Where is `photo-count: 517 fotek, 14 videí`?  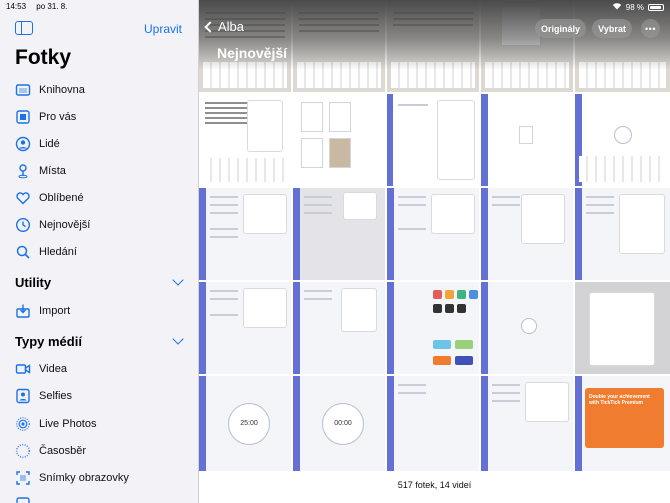
photo-count: 517 fotek, 14 videí is located at coordinates (434, 485).